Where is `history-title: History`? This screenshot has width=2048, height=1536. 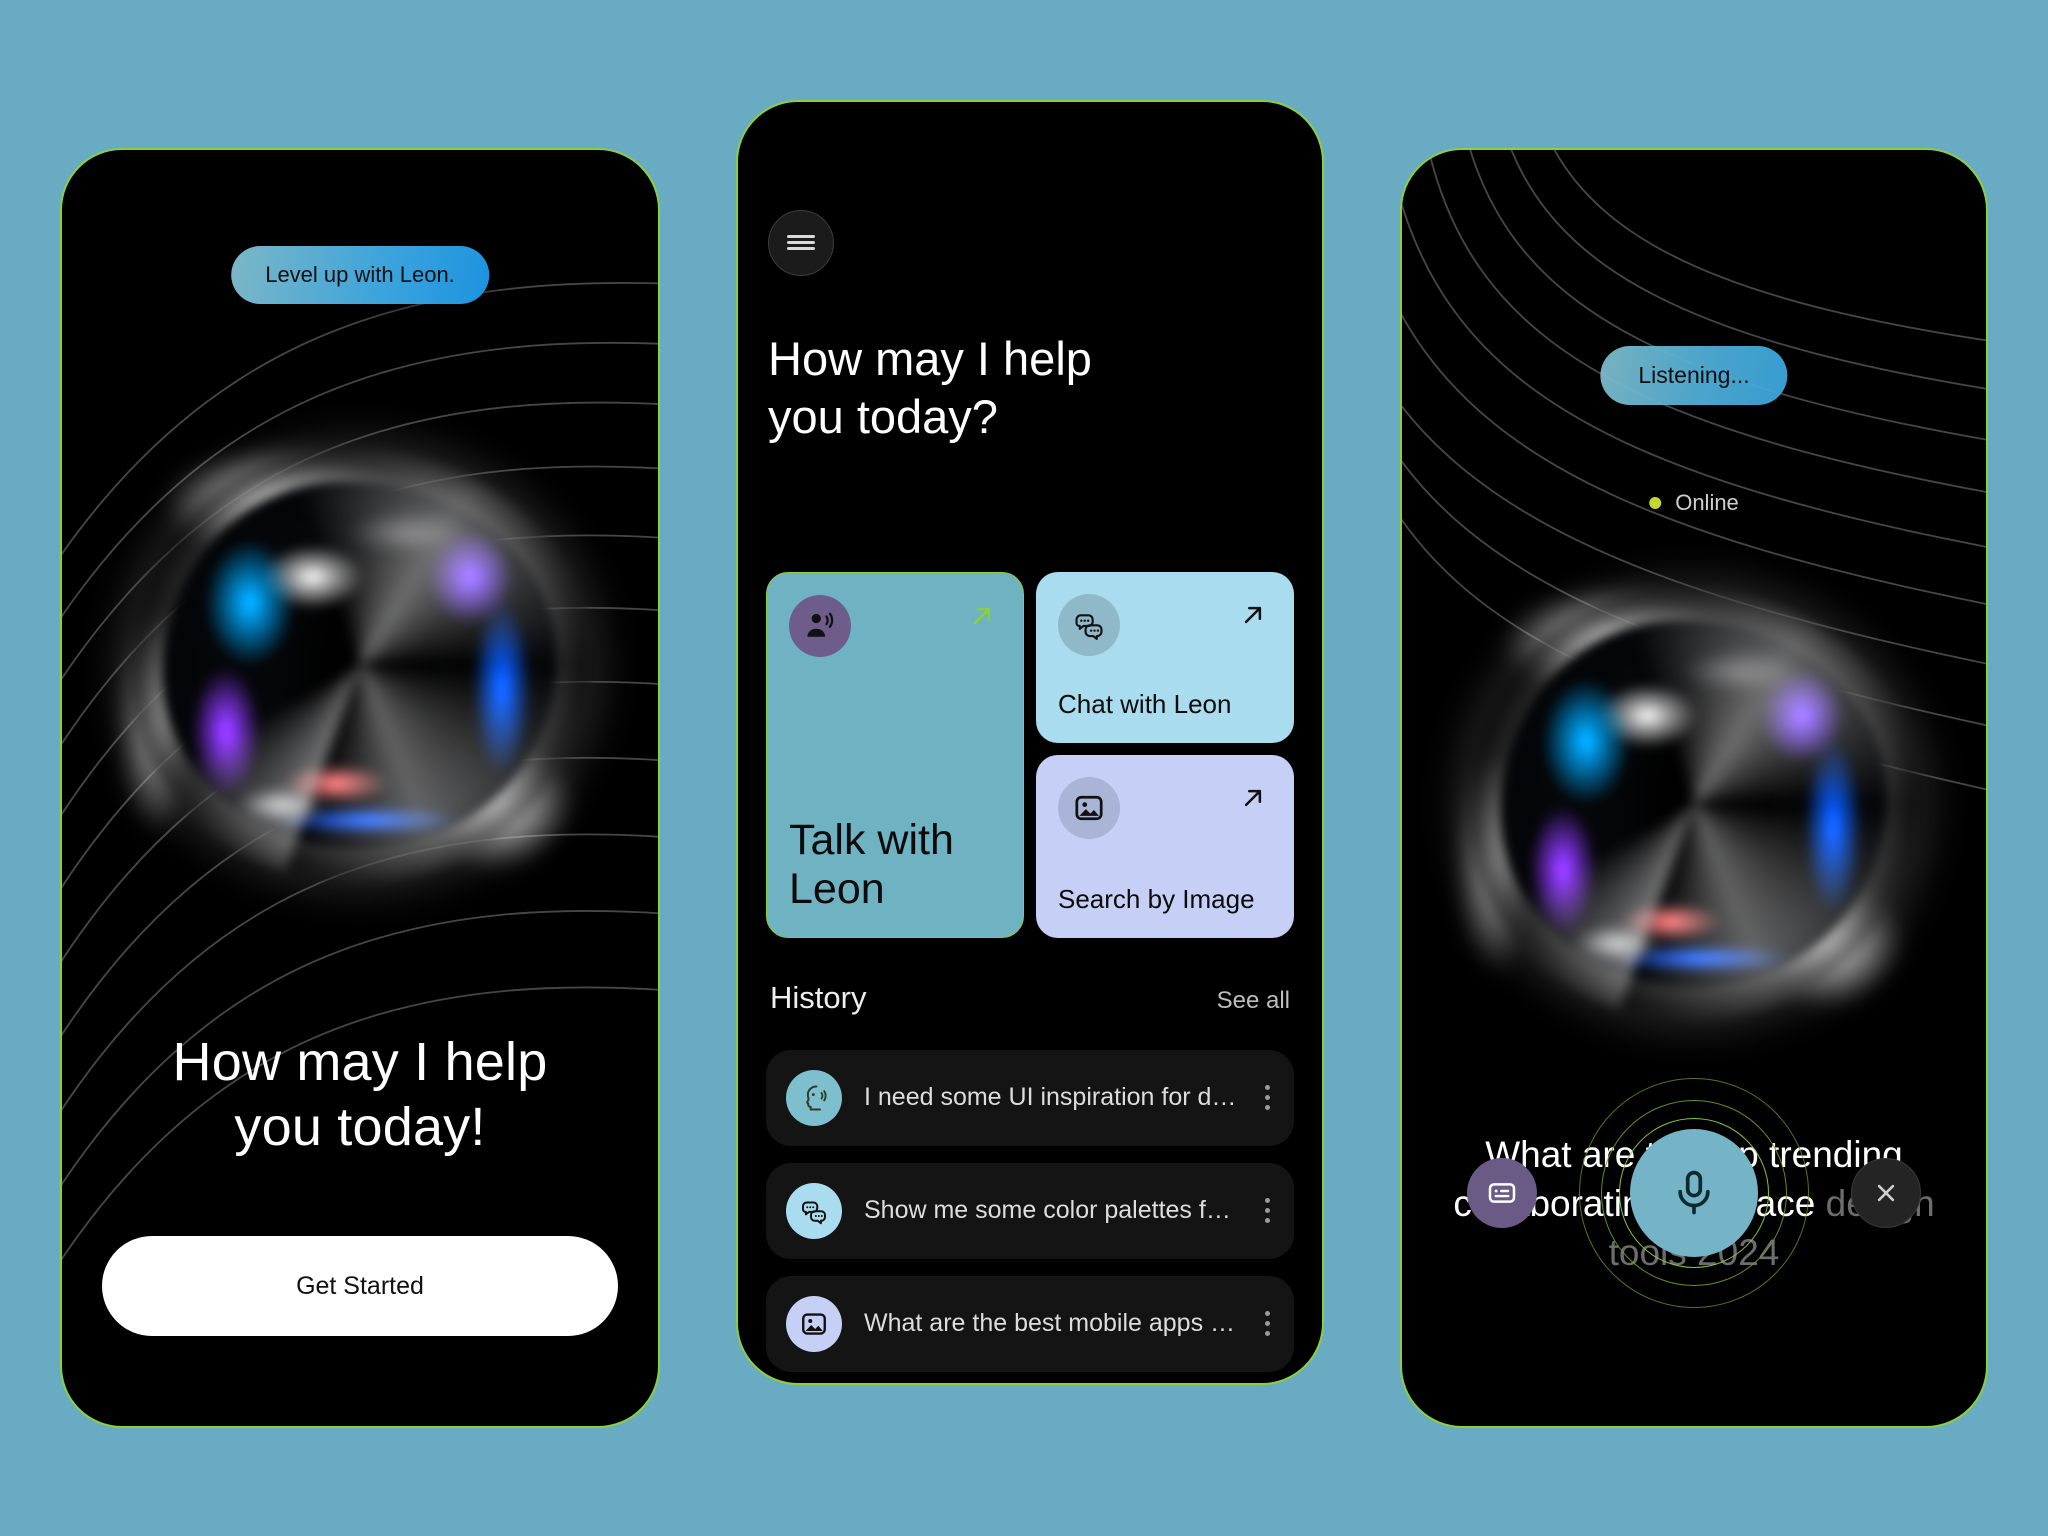 history-title: History is located at coordinates (818, 997).